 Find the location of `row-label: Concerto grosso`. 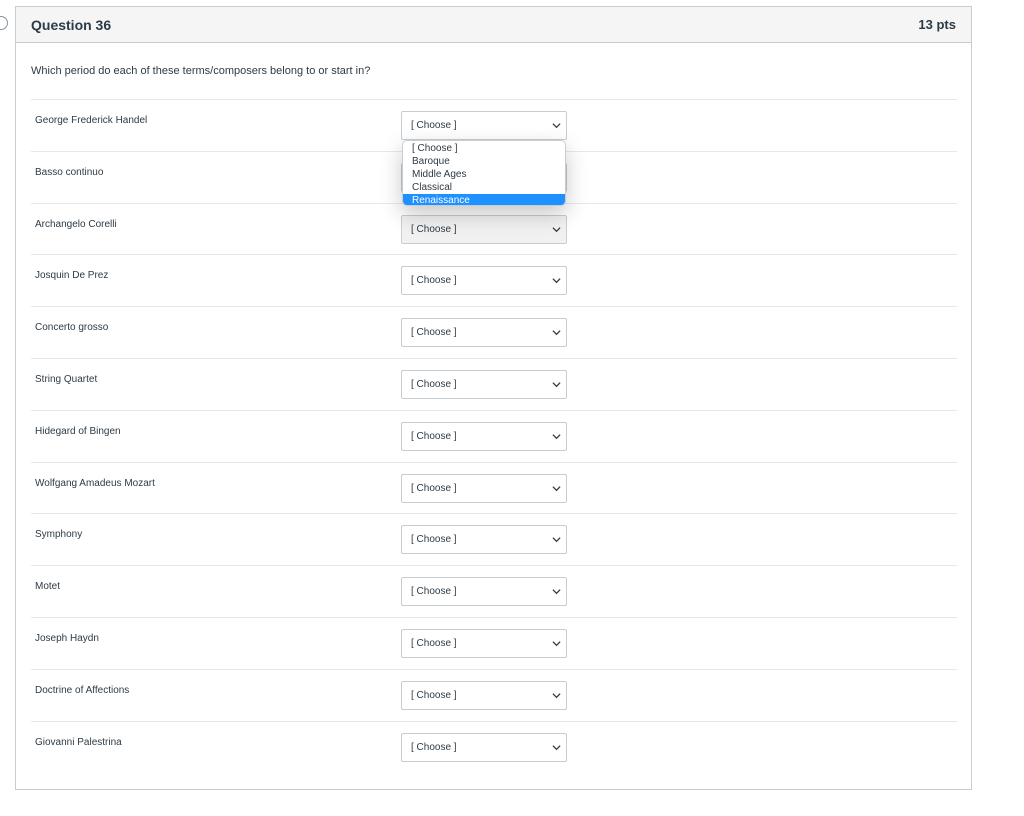

row-label: Concerto grosso is located at coordinates (72, 328).